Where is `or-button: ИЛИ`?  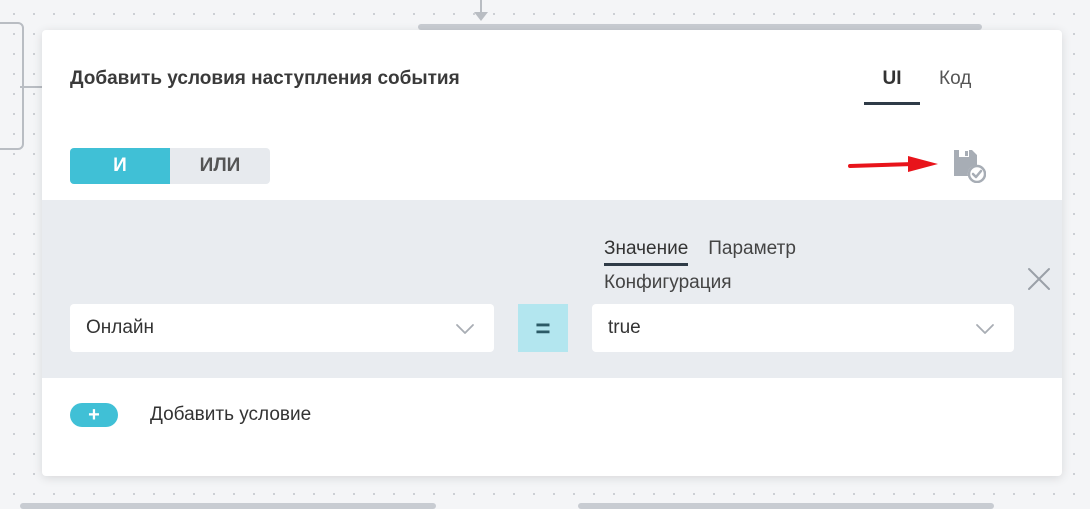
or-button: ИЛИ is located at coordinates (220, 166).